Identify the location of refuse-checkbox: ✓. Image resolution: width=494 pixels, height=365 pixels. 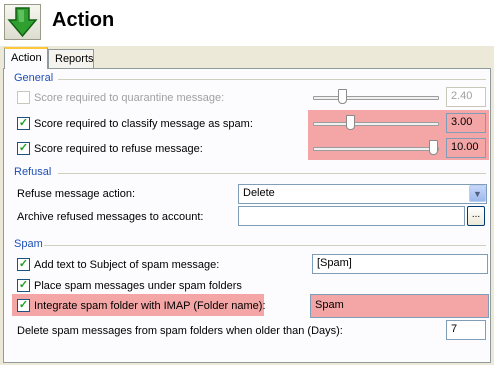
(23, 148).